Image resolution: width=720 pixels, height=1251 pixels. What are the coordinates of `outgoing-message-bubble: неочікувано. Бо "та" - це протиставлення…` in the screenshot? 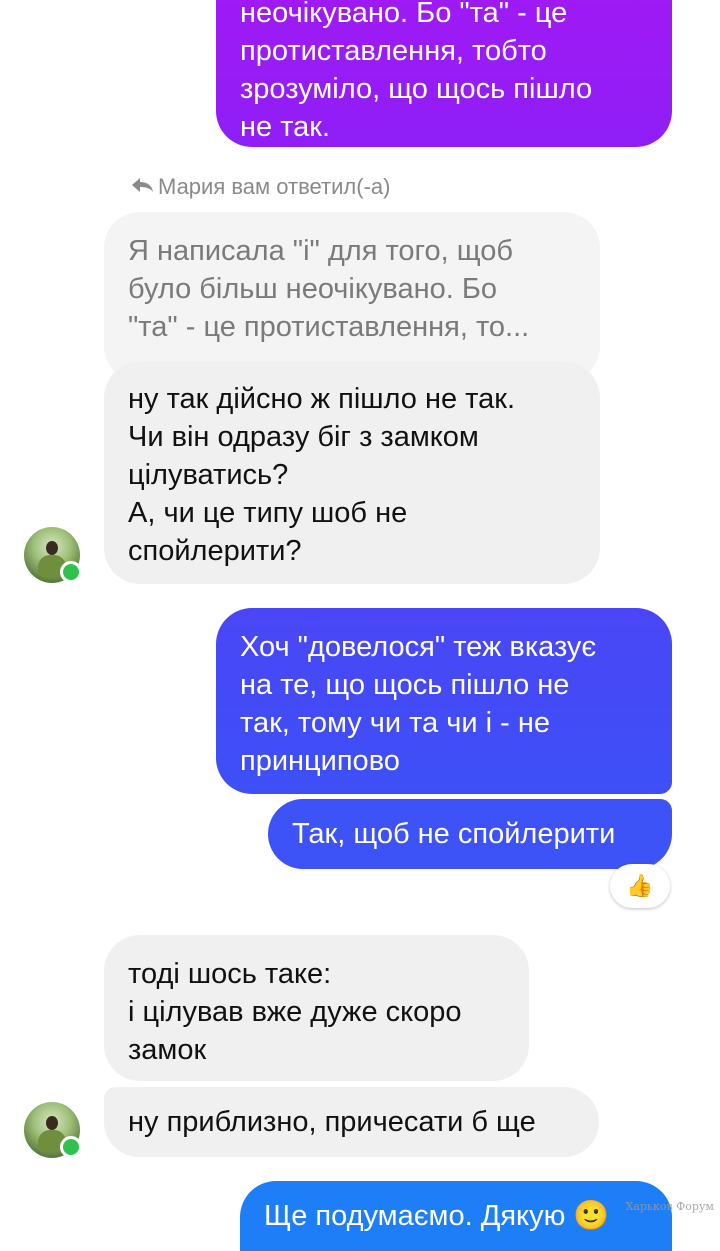 It's located at (444, 73).